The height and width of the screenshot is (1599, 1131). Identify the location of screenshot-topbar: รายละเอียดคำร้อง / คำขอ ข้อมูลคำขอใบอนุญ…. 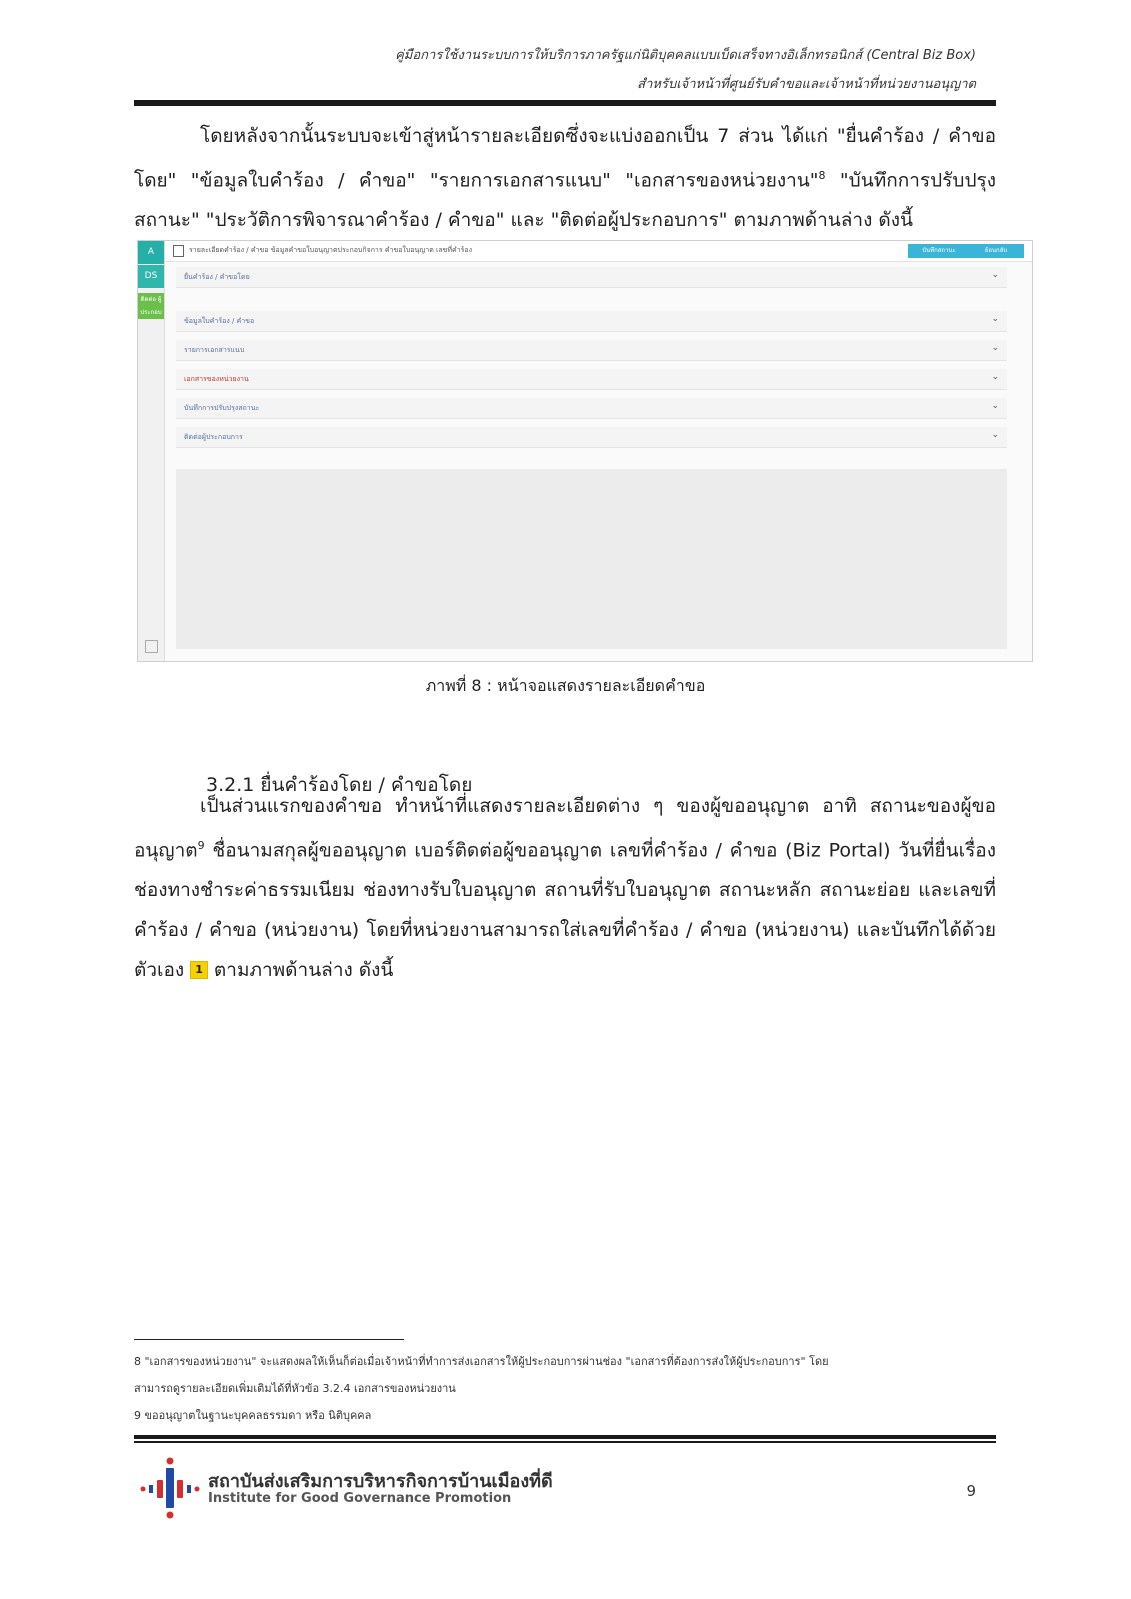
(598, 251).